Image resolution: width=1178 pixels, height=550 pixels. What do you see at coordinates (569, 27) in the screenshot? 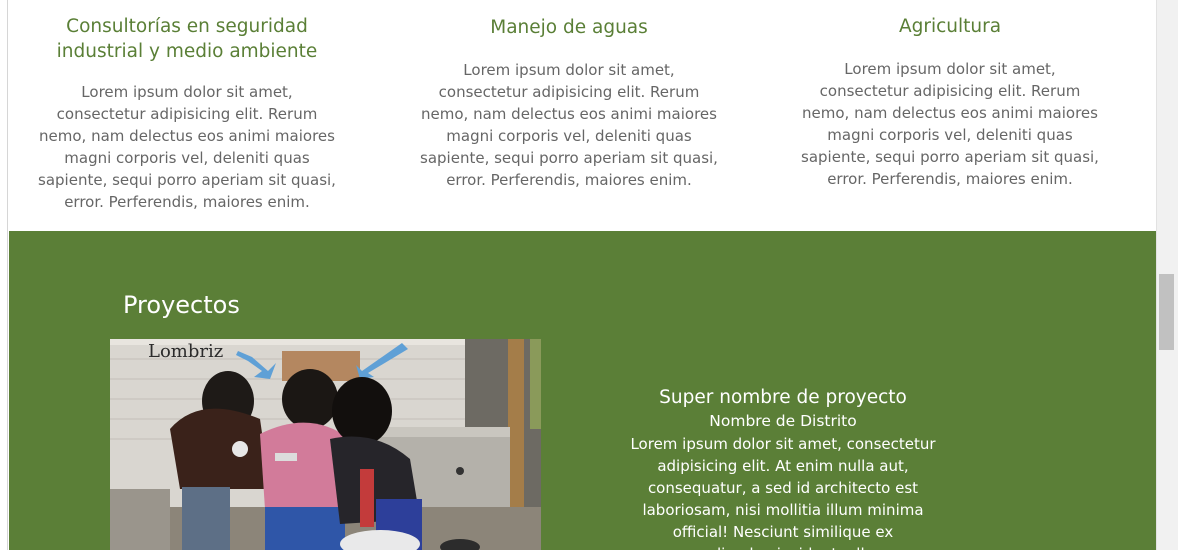
I see `service-title: Manejo de aguas` at bounding box center [569, 27].